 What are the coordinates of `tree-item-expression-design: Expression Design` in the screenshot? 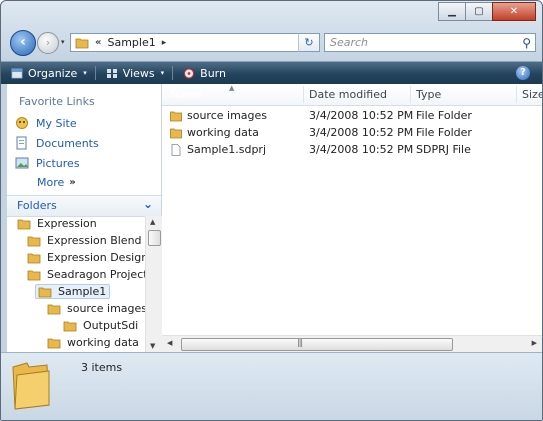 It's located at (86, 257).